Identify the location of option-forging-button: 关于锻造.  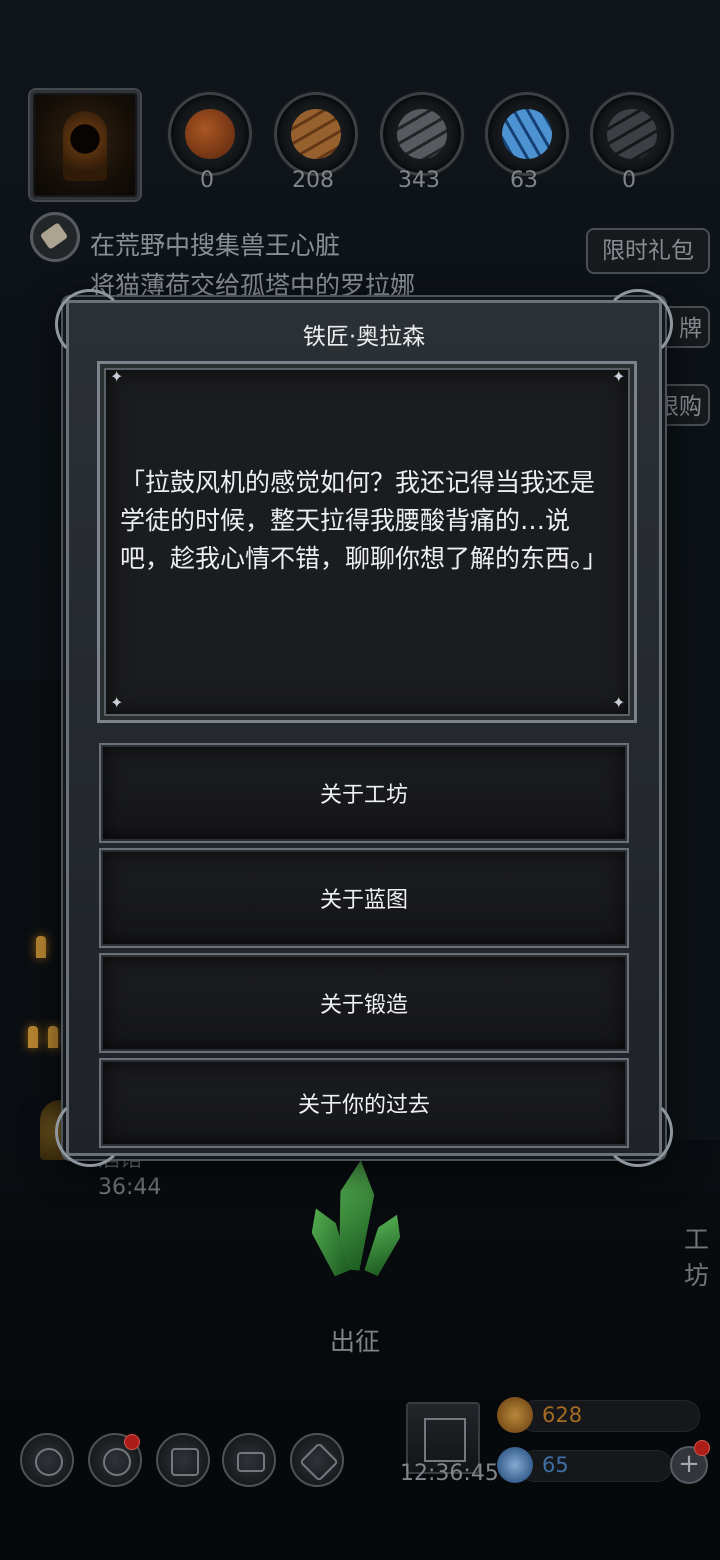
(364, 1003).